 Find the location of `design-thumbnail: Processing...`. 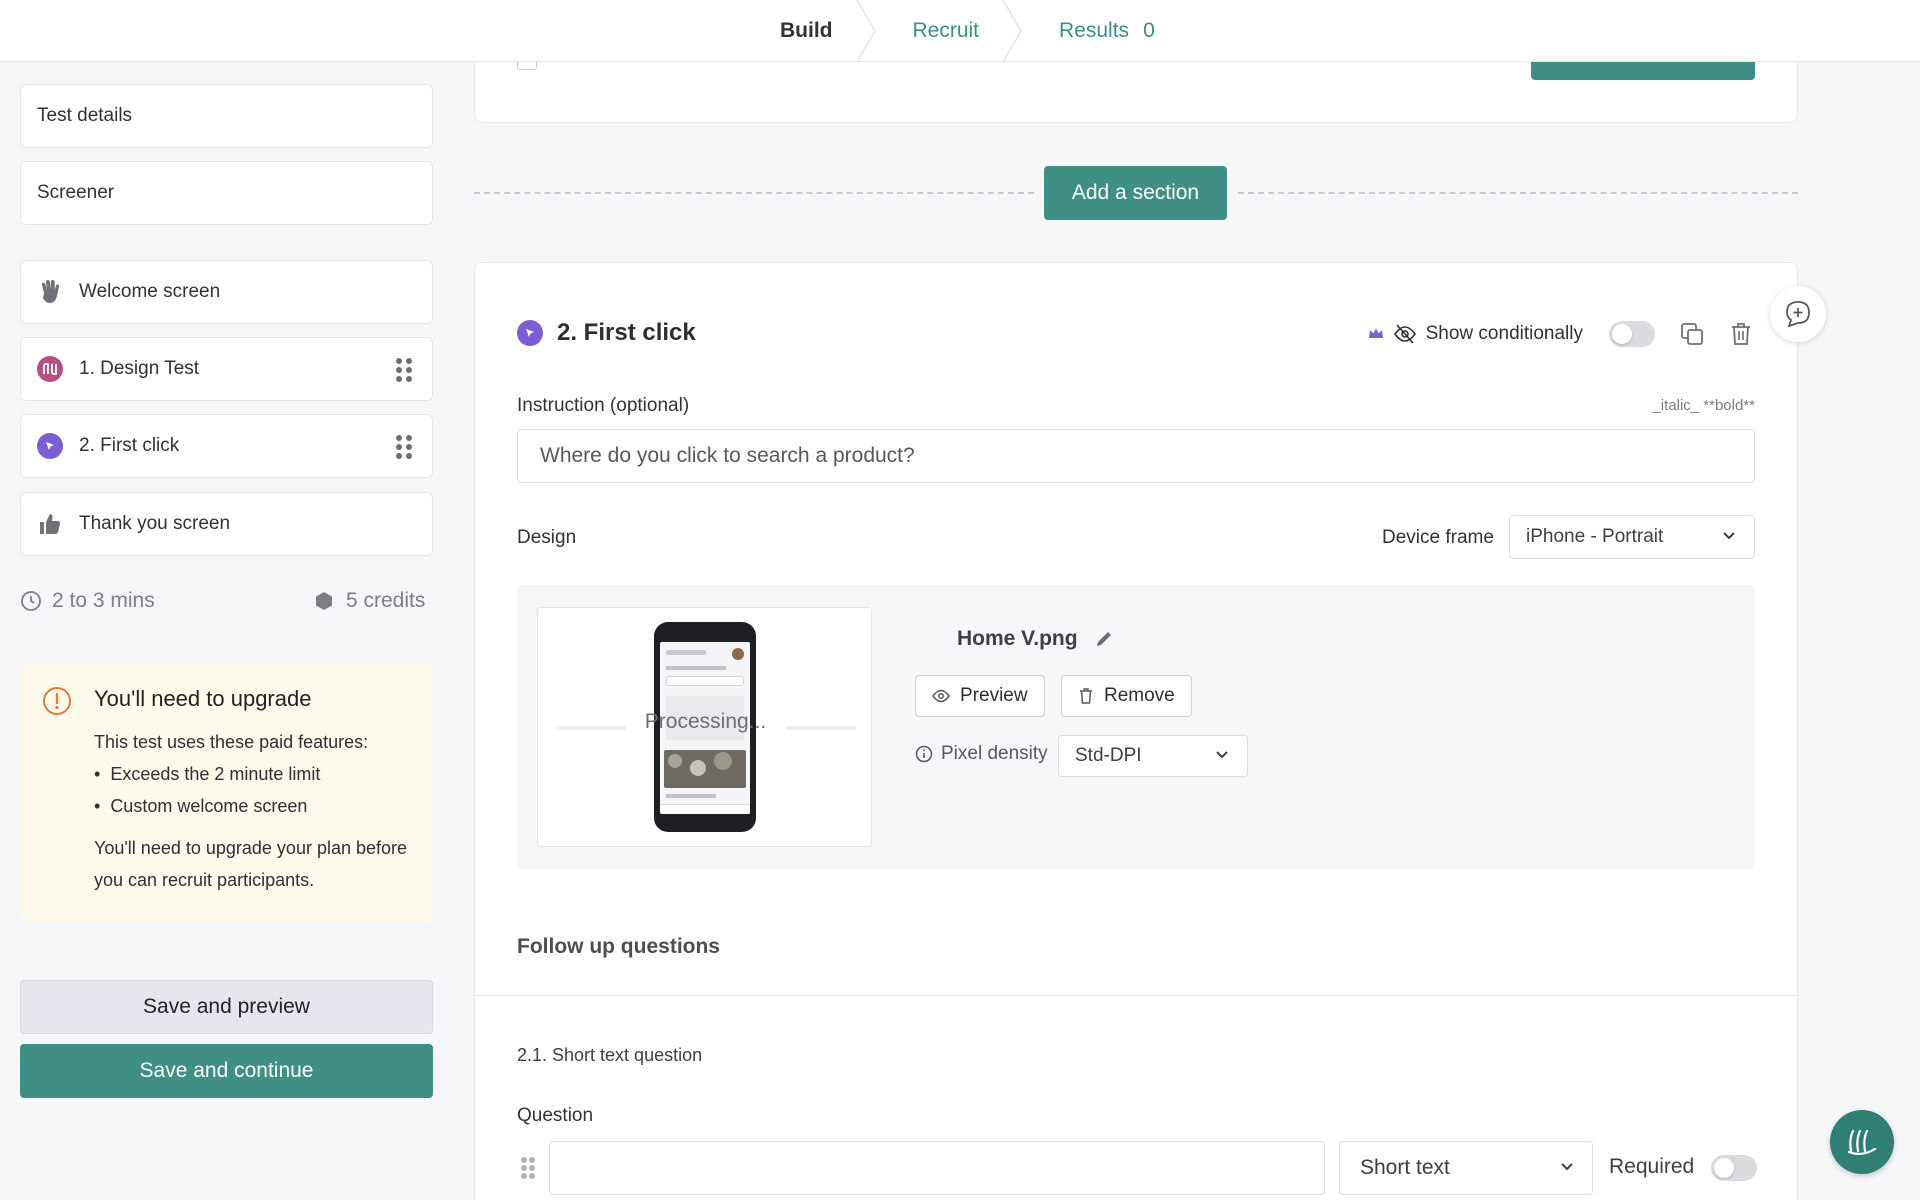

design-thumbnail: Processing... is located at coordinates (704, 727).